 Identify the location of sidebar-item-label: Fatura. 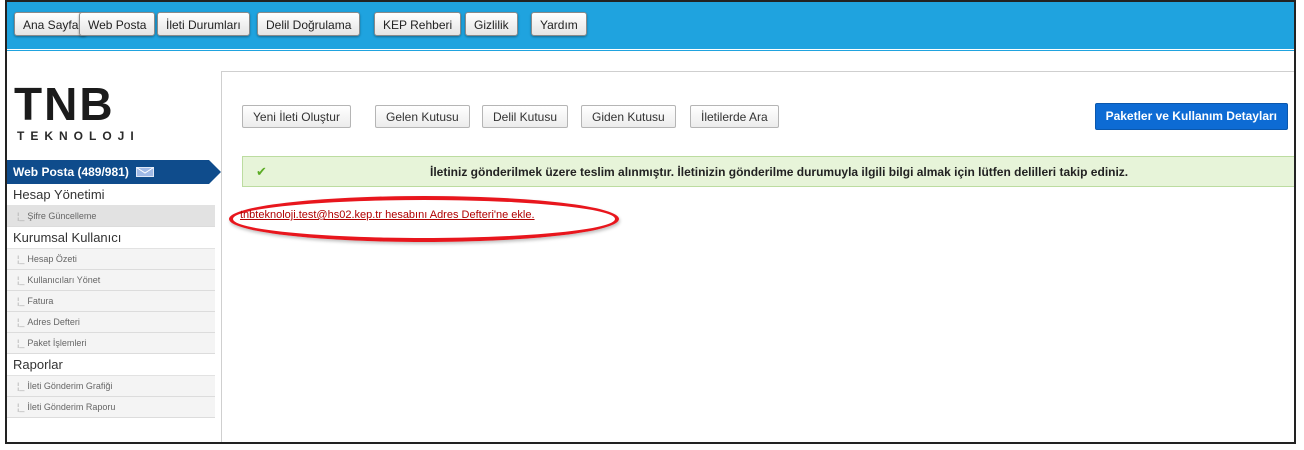
(40, 301).